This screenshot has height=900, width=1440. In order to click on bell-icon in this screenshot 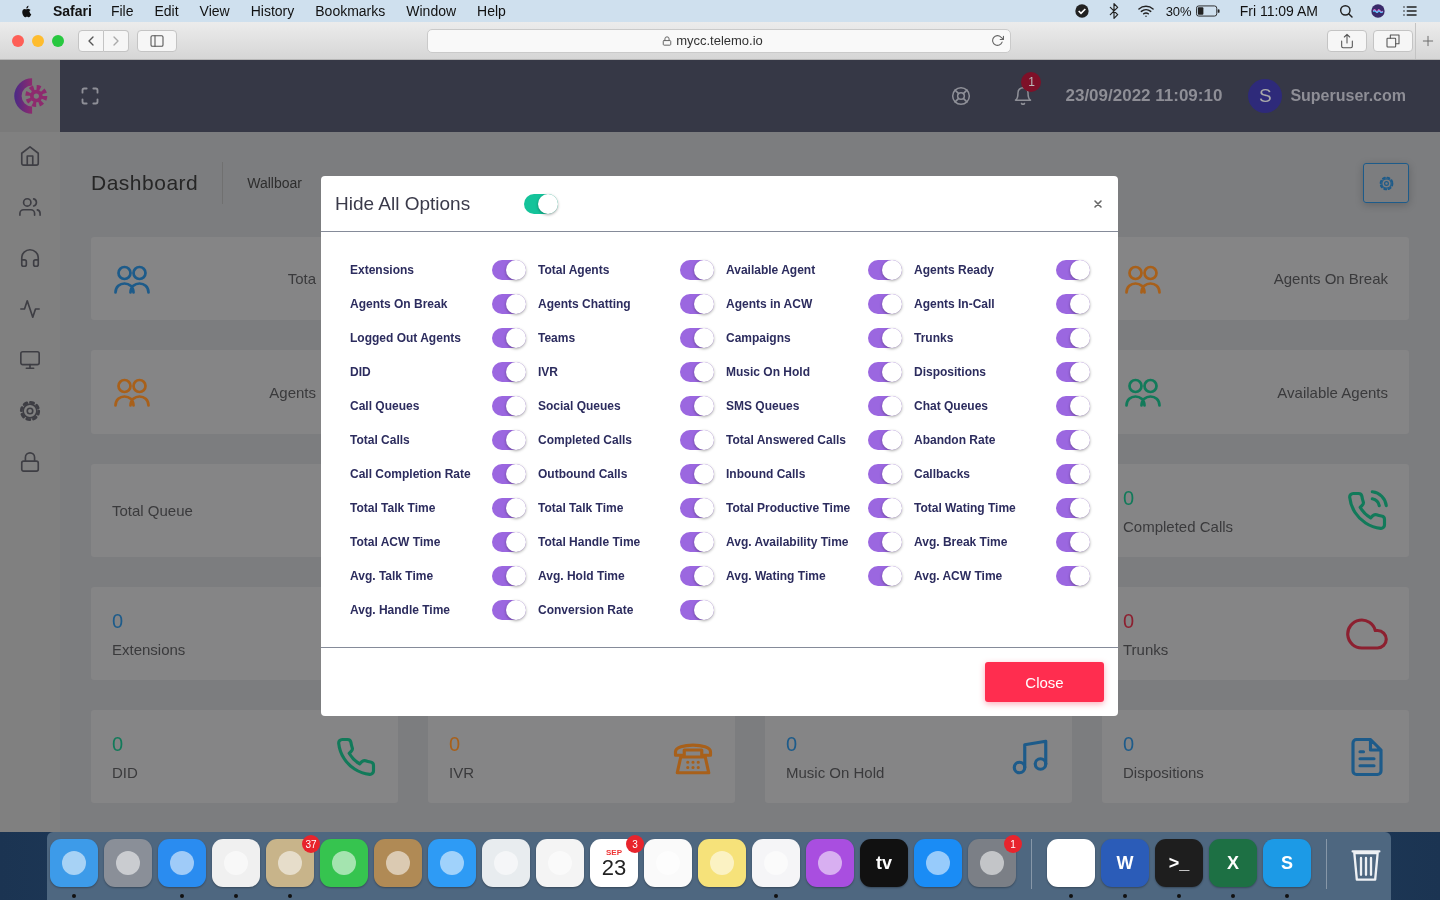, I will do `click(1023, 96)`.